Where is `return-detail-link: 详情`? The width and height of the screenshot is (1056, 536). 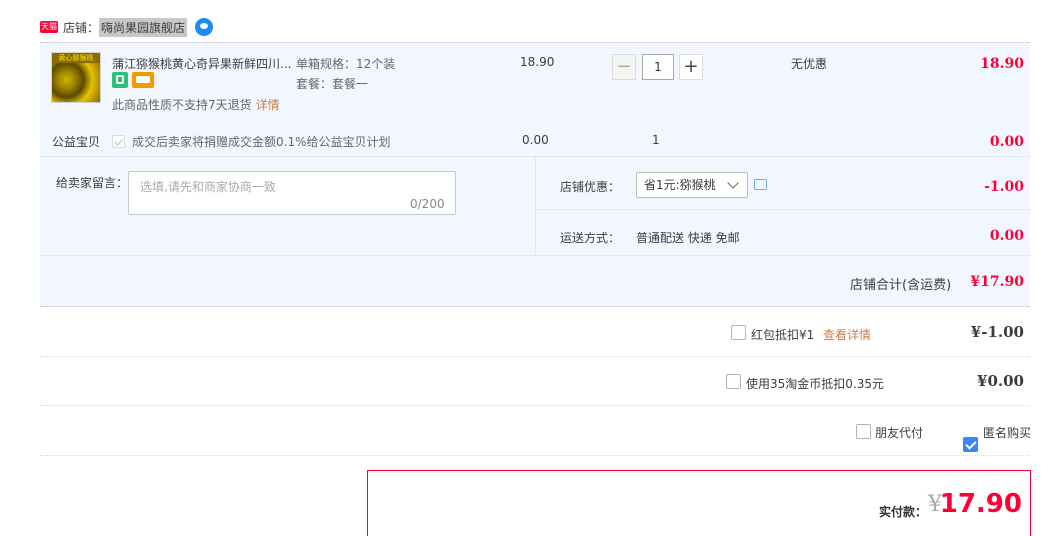
return-detail-link: 详情 is located at coordinates (268, 105).